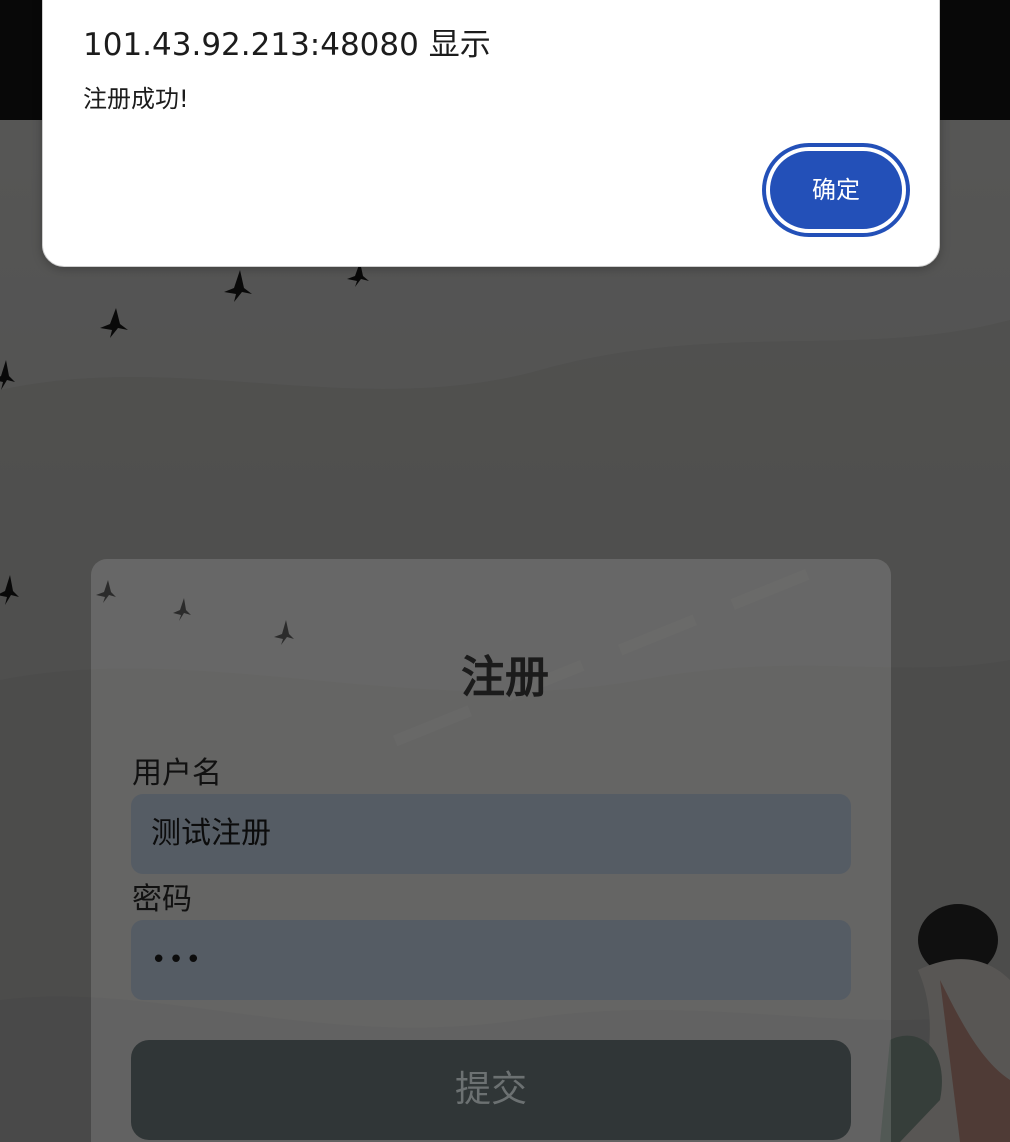 The width and height of the screenshot is (1010, 1142). Describe the element at coordinates (505, 677) in the screenshot. I see `register-title: 注册` at that location.